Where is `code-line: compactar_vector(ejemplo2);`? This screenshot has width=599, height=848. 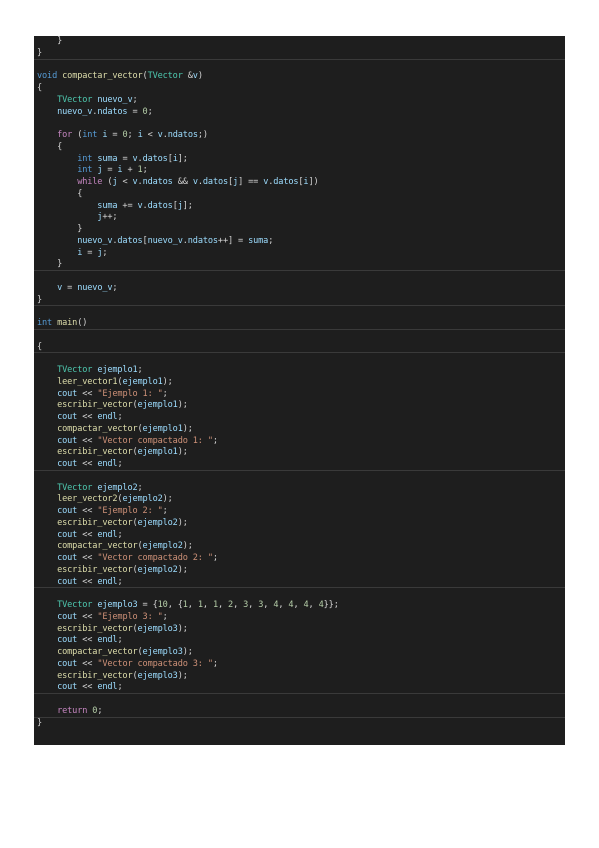 code-line: compactar_vector(ejemplo2); is located at coordinates (299, 547).